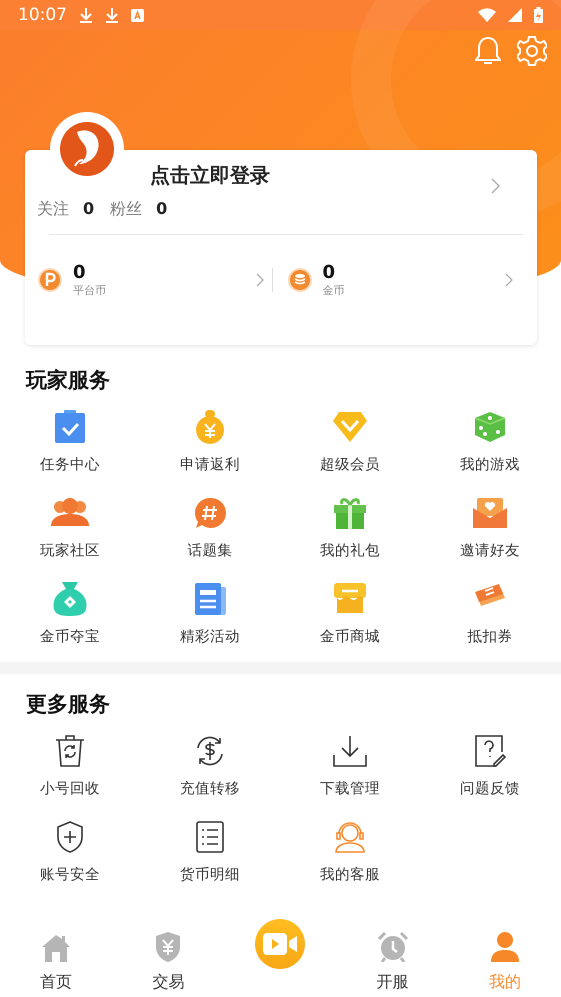  What do you see at coordinates (70, 855) in the screenshot?
I see `service-item: 账号安全` at bounding box center [70, 855].